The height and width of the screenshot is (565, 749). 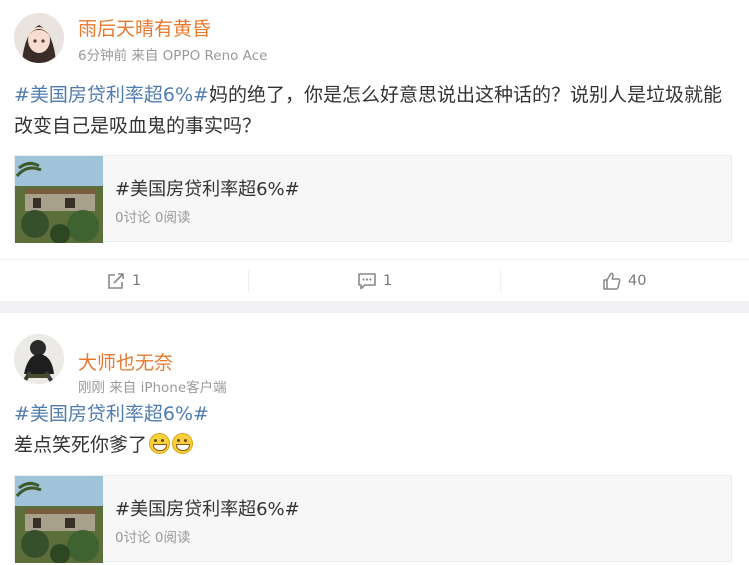 What do you see at coordinates (637, 281) in the screenshot?
I see `like-count: 40` at bounding box center [637, 281].